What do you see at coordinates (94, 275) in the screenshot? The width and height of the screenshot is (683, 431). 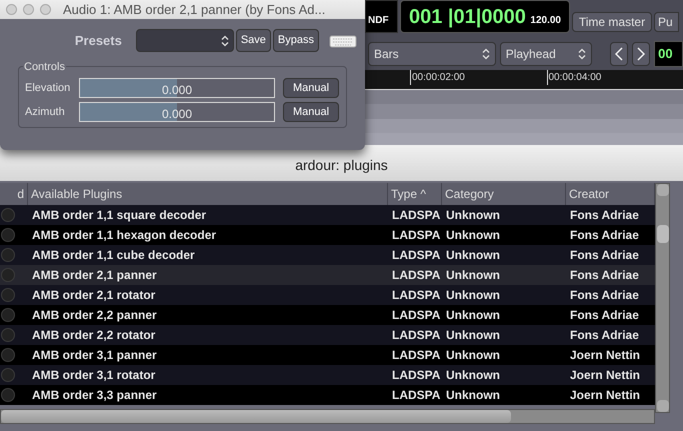 I see `plugin-name: AMB order 2,1 panner` at bounding box center [94, 275].